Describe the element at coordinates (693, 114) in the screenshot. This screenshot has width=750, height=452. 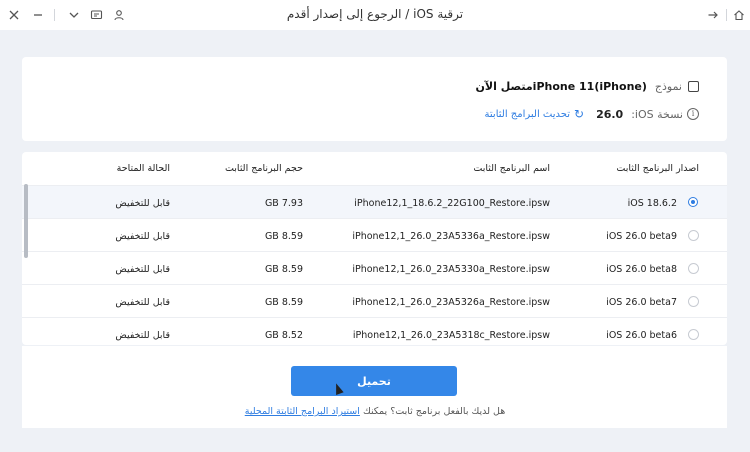
I see `info-icon: i` at that location.